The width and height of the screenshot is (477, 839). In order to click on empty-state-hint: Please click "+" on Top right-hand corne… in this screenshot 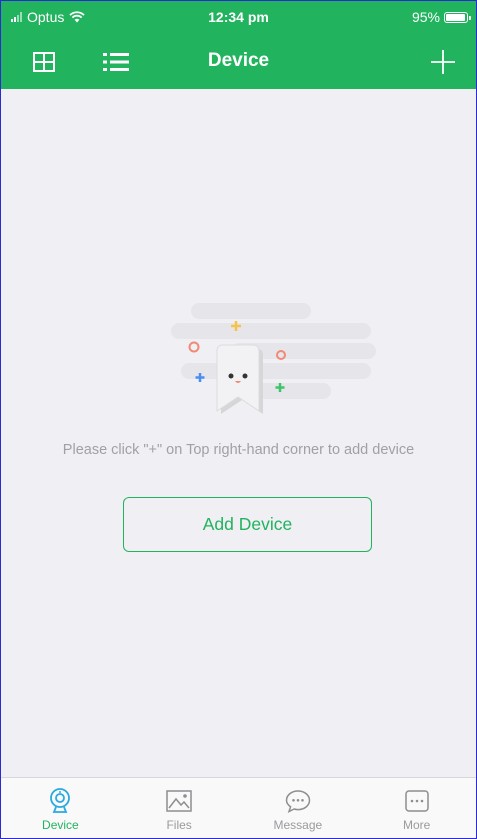, I will do `click(238, 450)`.